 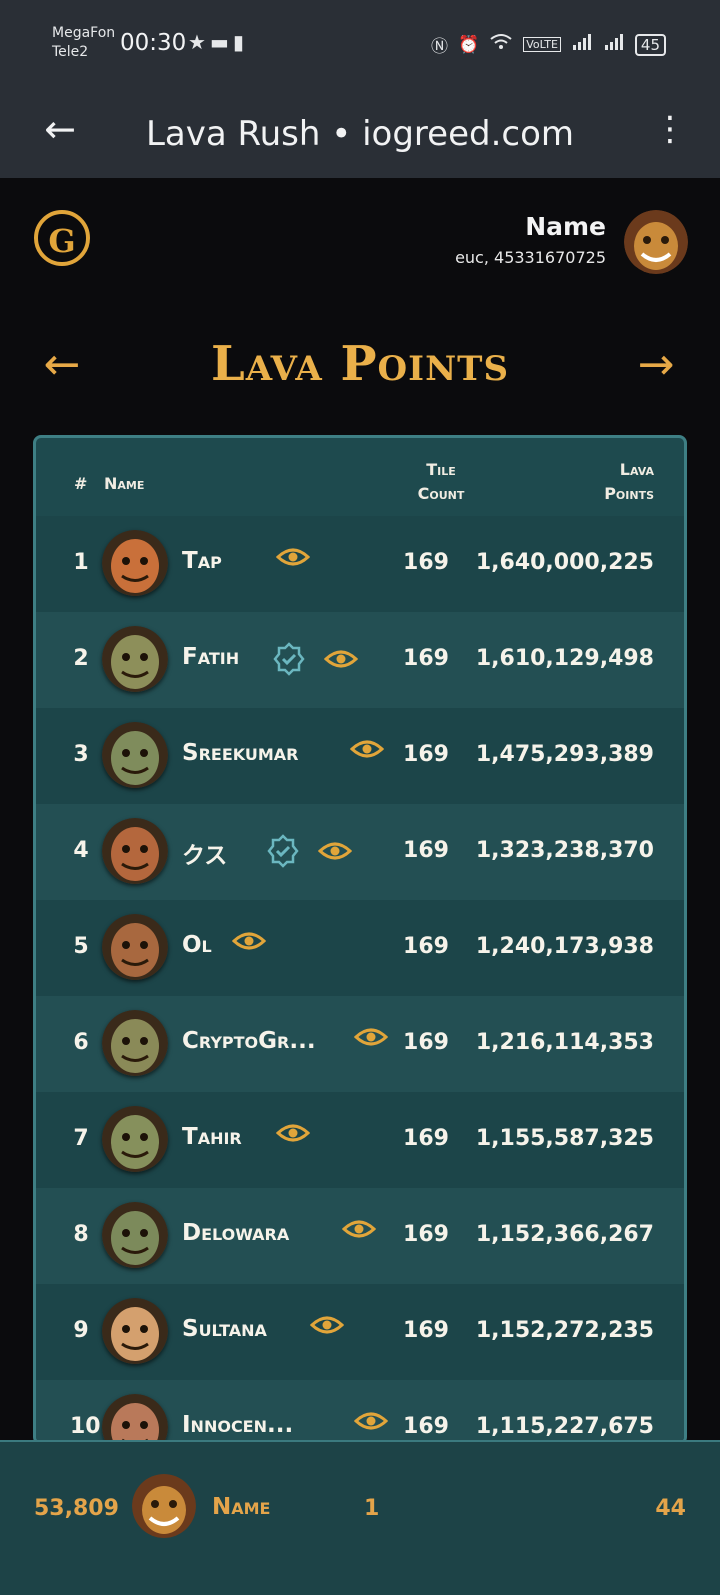 I want to click on carrier-1: MegaFon, so click(x=84, y=33).